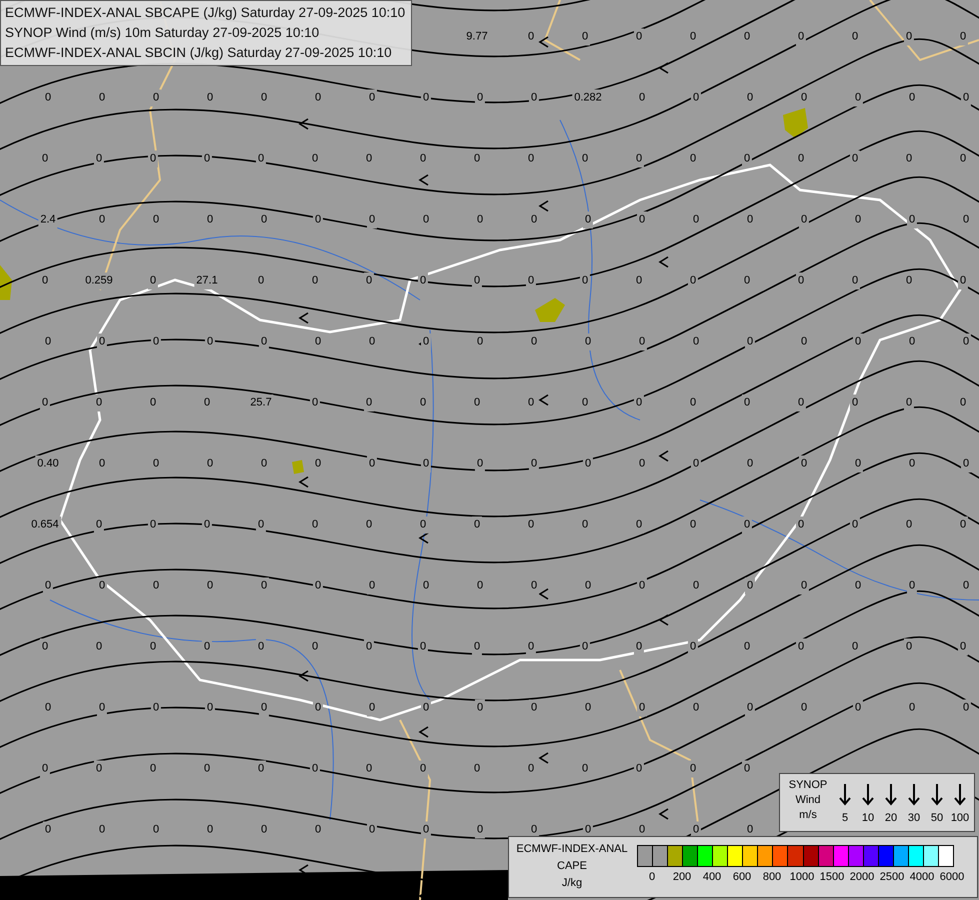 The width and height of the screenshot is (979, 900). Describe the element at coordinates (712, 877) in the screenshot. I see `scale-label: 400` at that location.